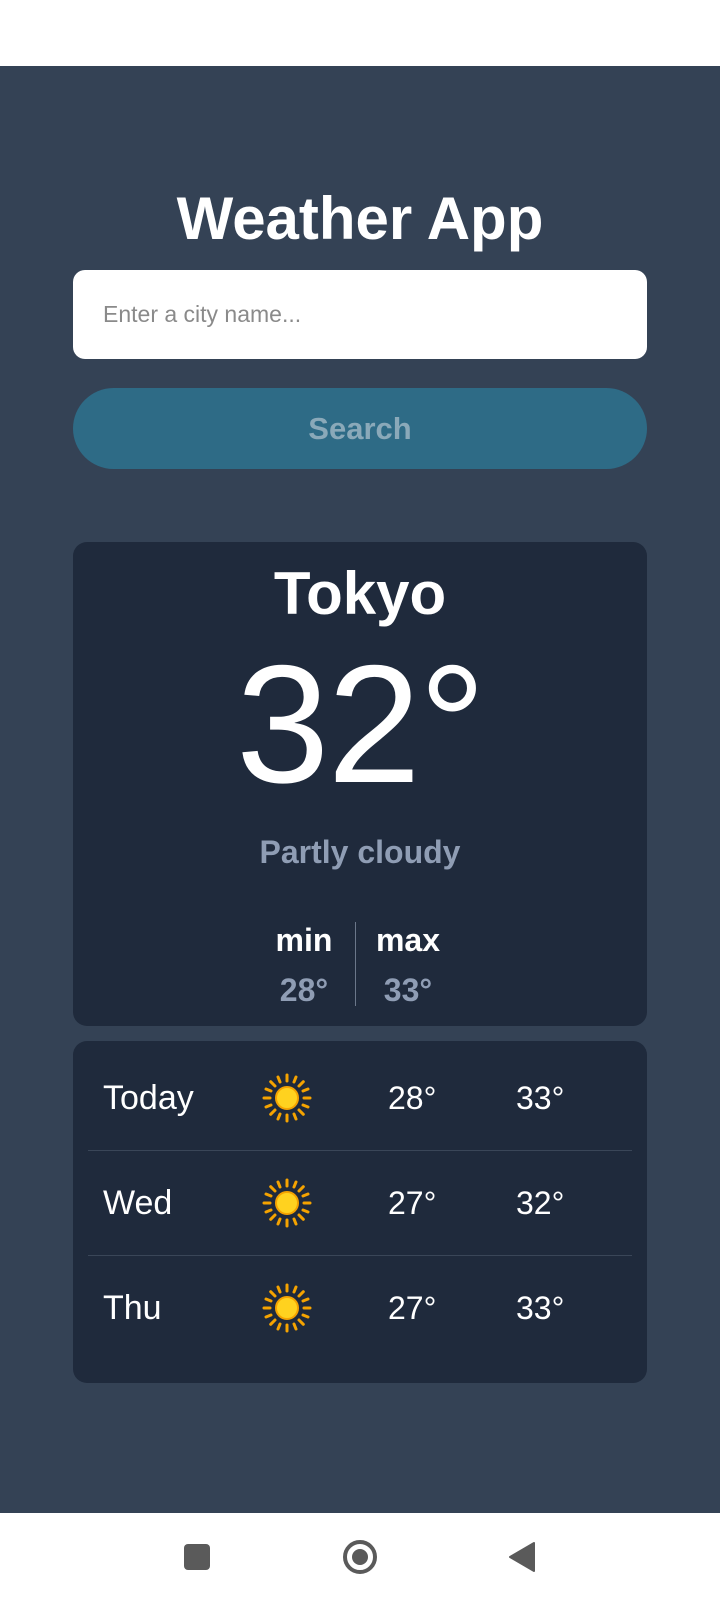  What do you see at coordinates (138, 1203) in the screenshot?
I see `forecast-day: Wed` at bounding box center [138, 1203].